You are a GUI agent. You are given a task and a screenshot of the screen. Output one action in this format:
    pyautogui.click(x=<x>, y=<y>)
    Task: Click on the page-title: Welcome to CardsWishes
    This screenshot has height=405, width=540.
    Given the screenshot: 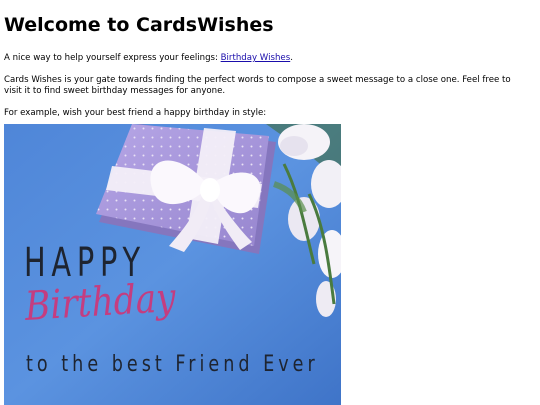 What is the action you would take?
    pyautogui.click(x=139, y=25)
    